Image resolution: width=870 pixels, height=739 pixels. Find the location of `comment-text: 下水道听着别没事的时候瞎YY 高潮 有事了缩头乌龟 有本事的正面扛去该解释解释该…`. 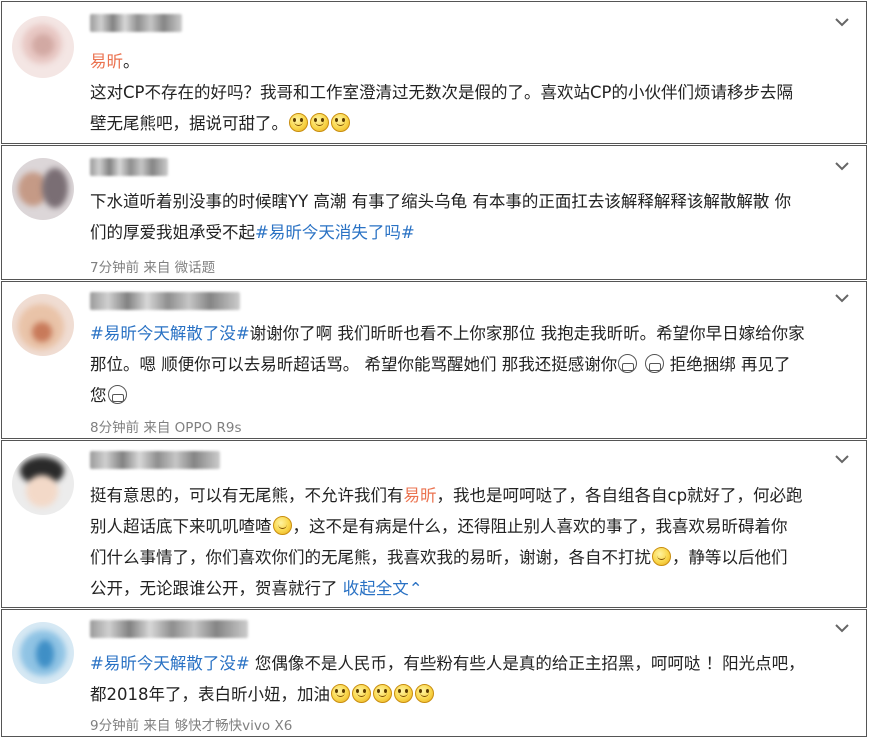

comment-text: 下水道听着别没事的时候瞎YY 高潮 有事了缩头乌龟 有本事的正面扛去该解释解释该… is located at coordinates (441, 217).